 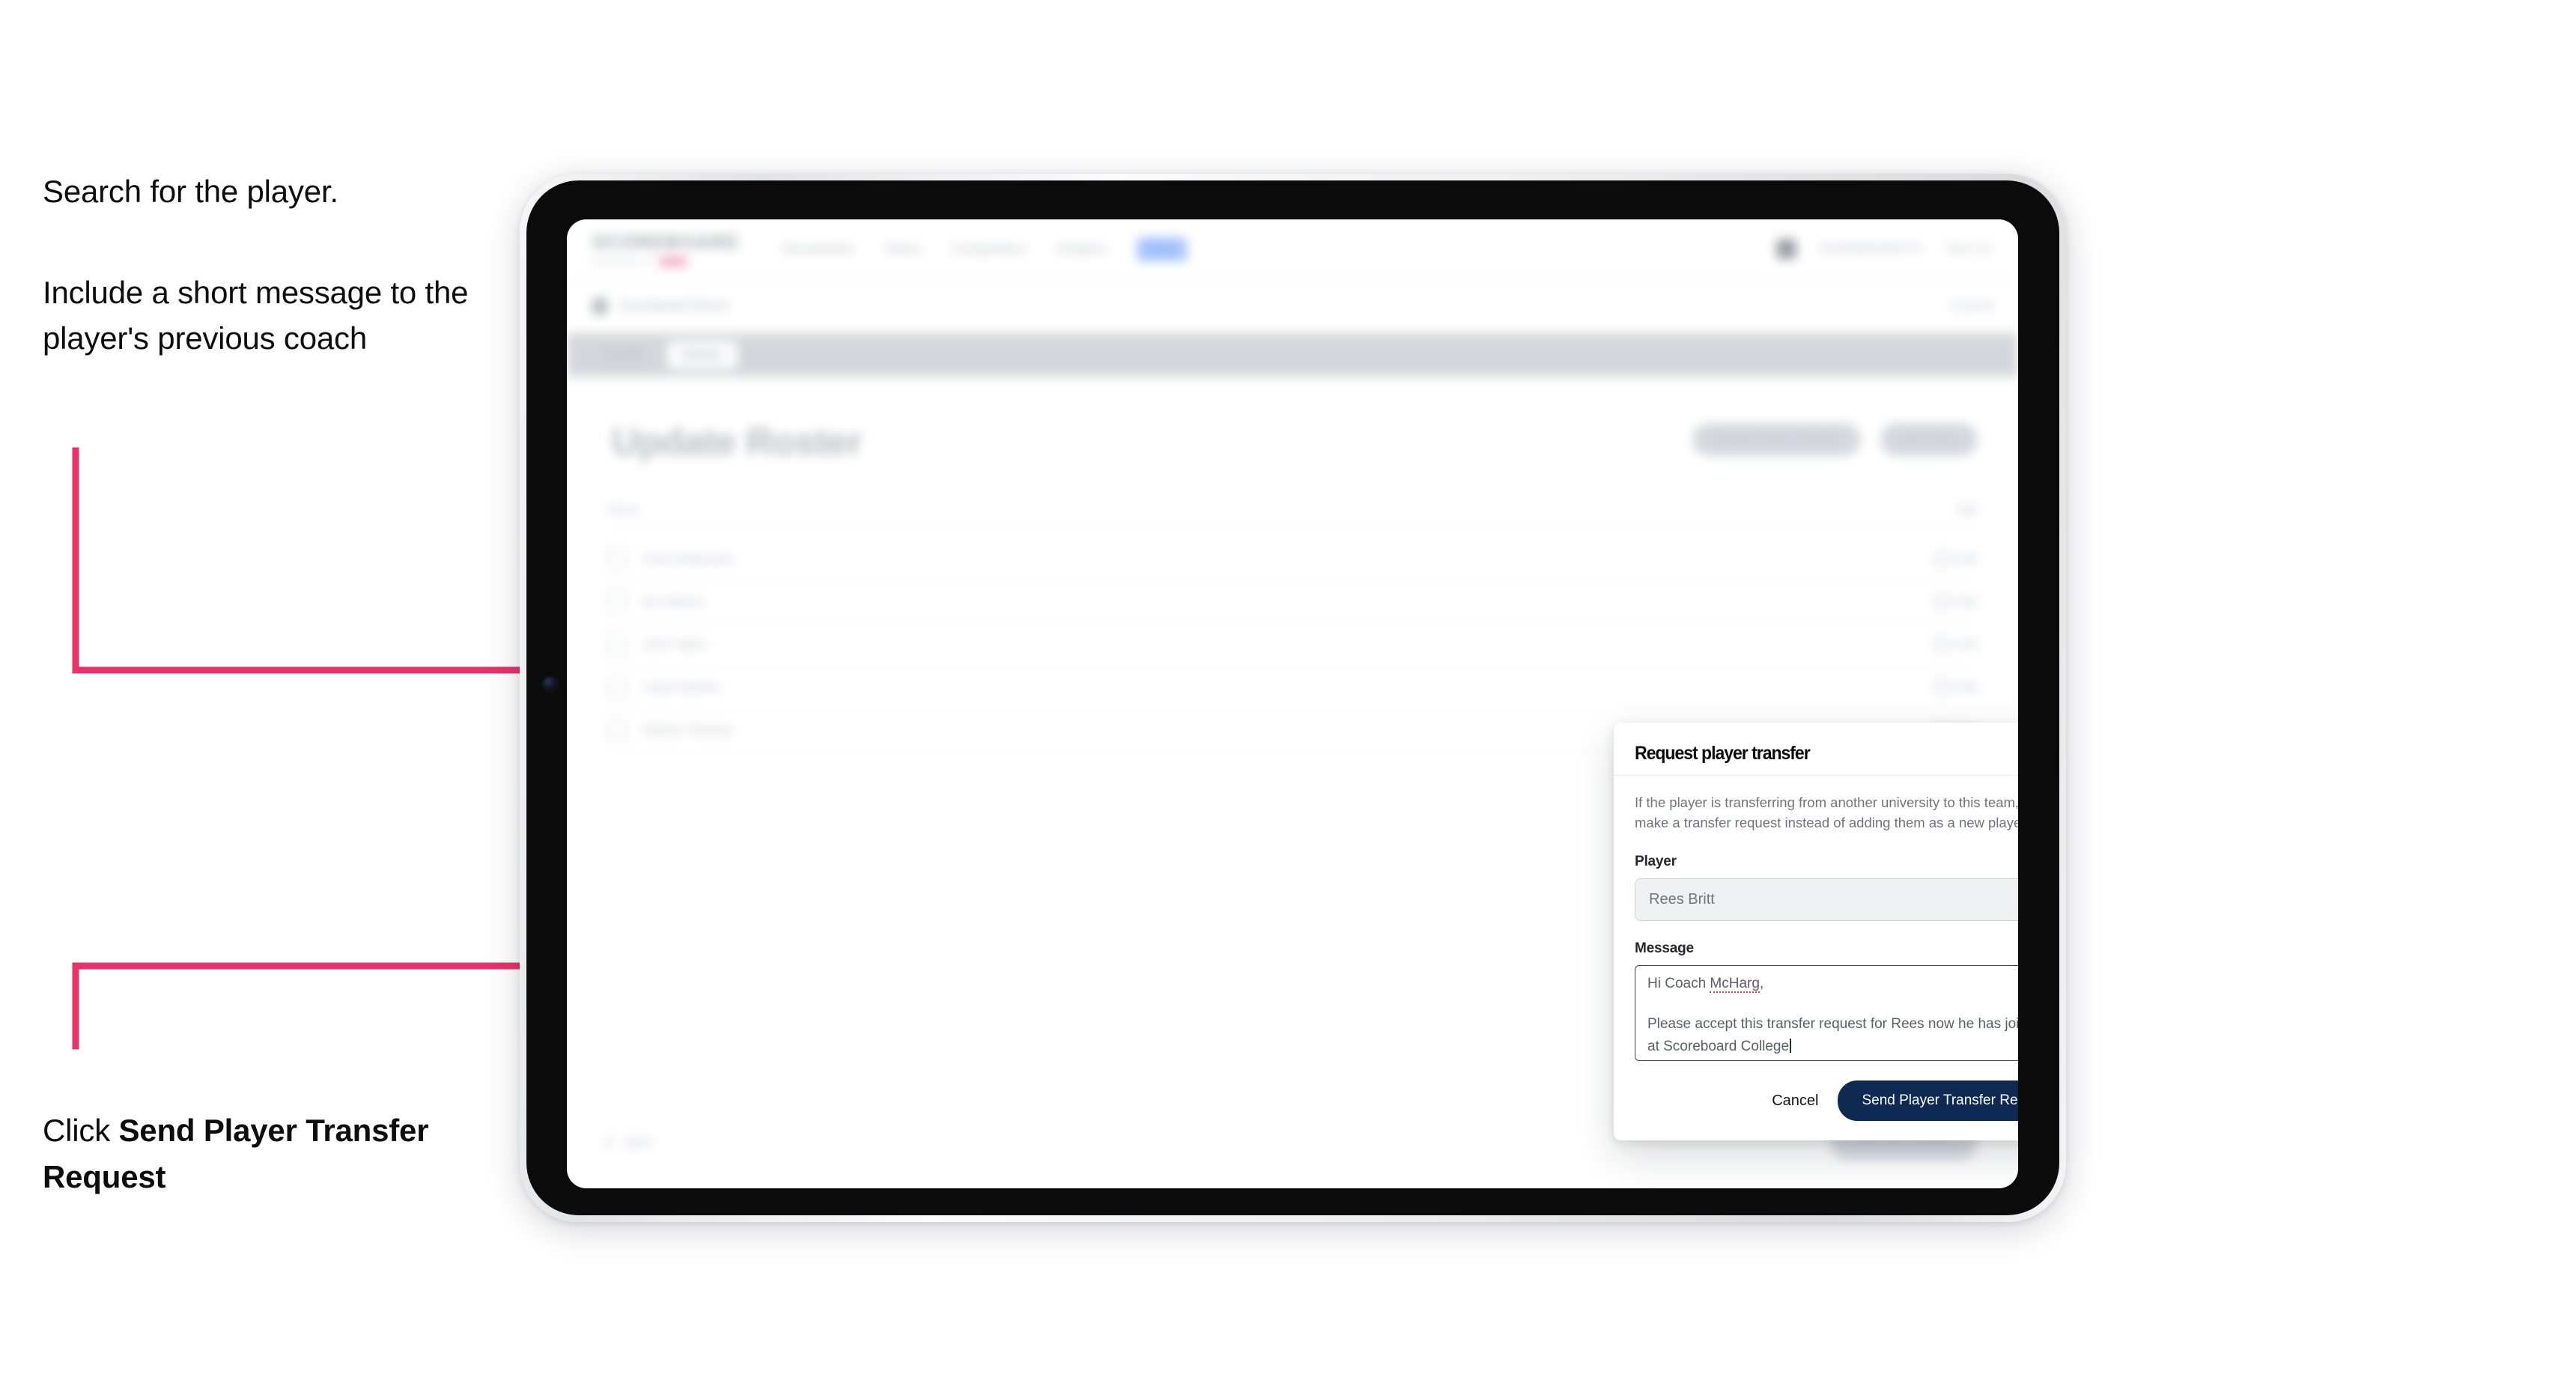 I want to click on back-link: Back, so click(x=629, y=1143).